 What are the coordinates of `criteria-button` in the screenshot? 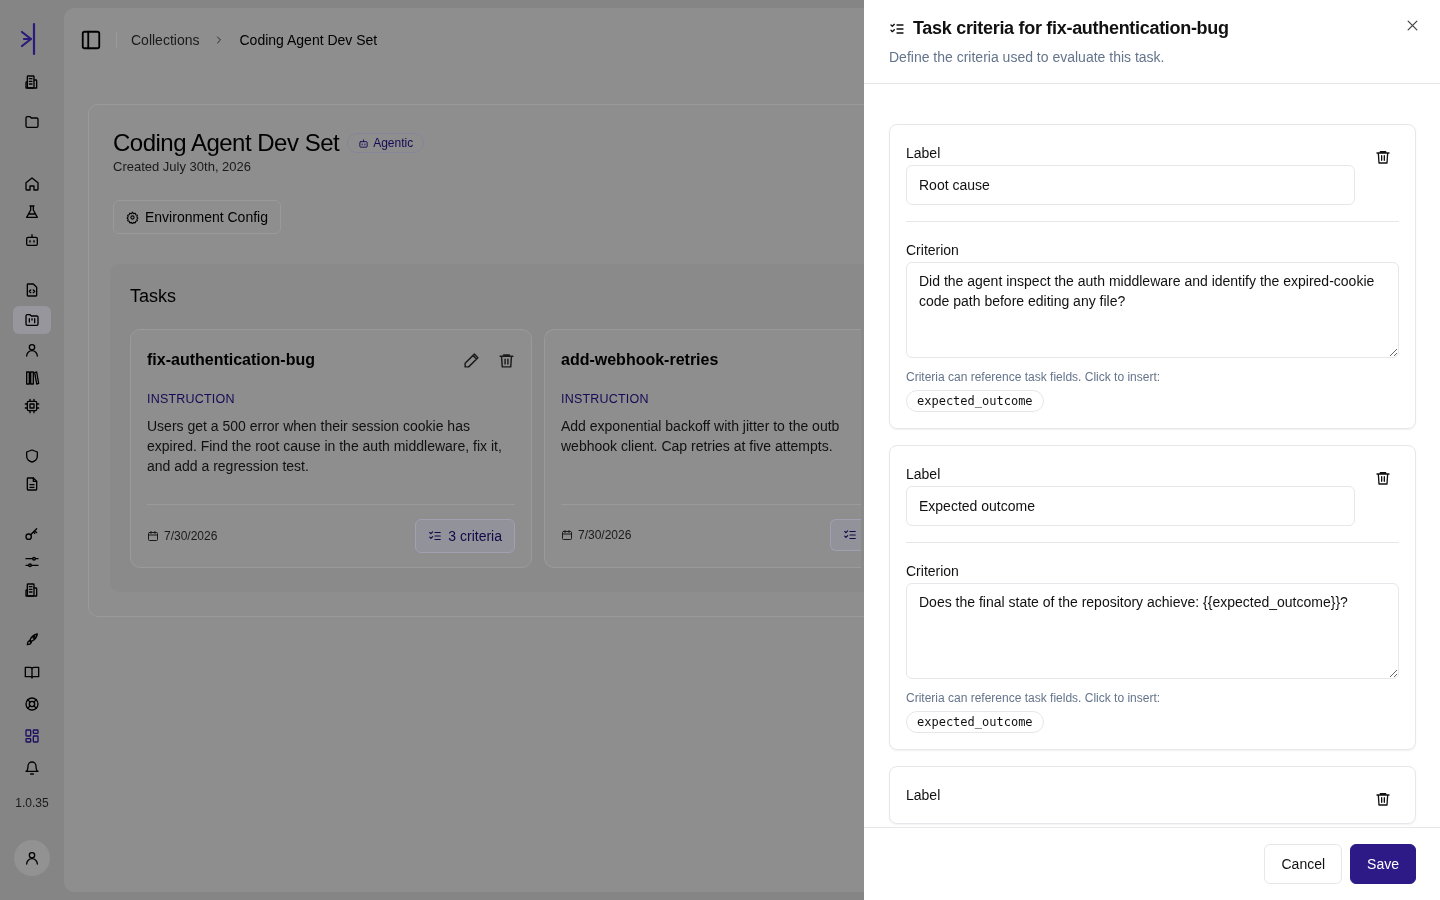 It's located at (845, 535).